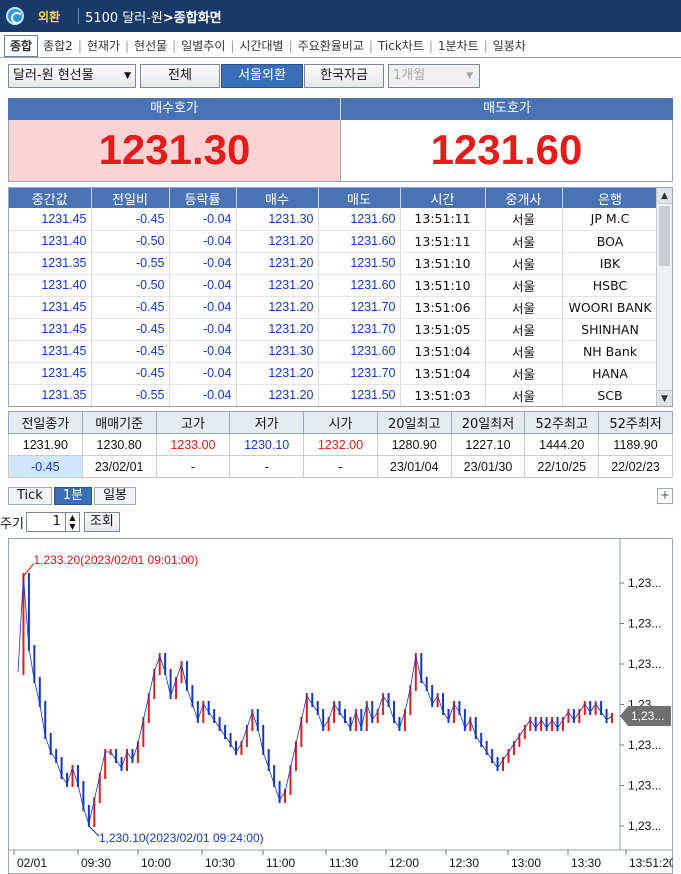 Image resolution: width=681 pixels, height=874 pixels. Describe the element at coordinates (30, 496) in the screenshot. I see `tab-tick: Tick` at that location.